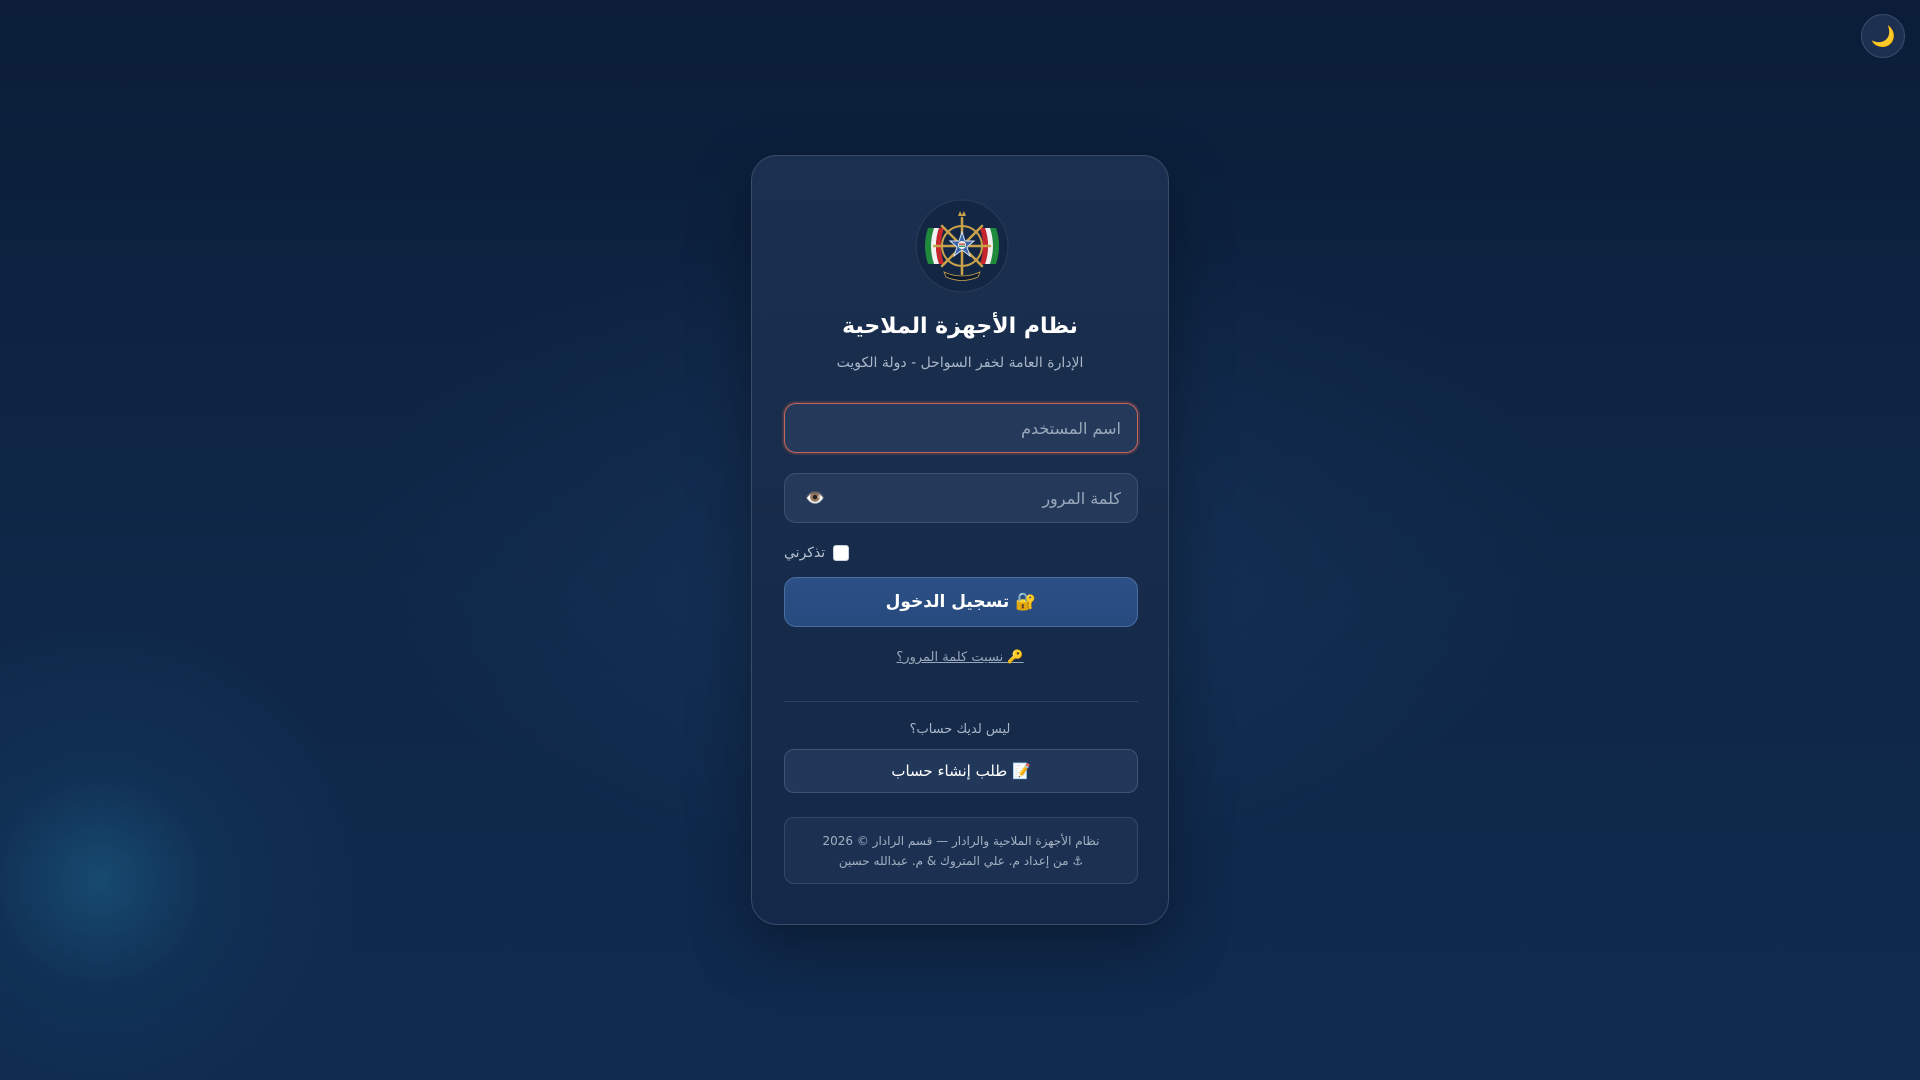 The width and height of the screenshot is (1920, 1080). I want to click on remember-me: تذكرني, so click(817, 553).